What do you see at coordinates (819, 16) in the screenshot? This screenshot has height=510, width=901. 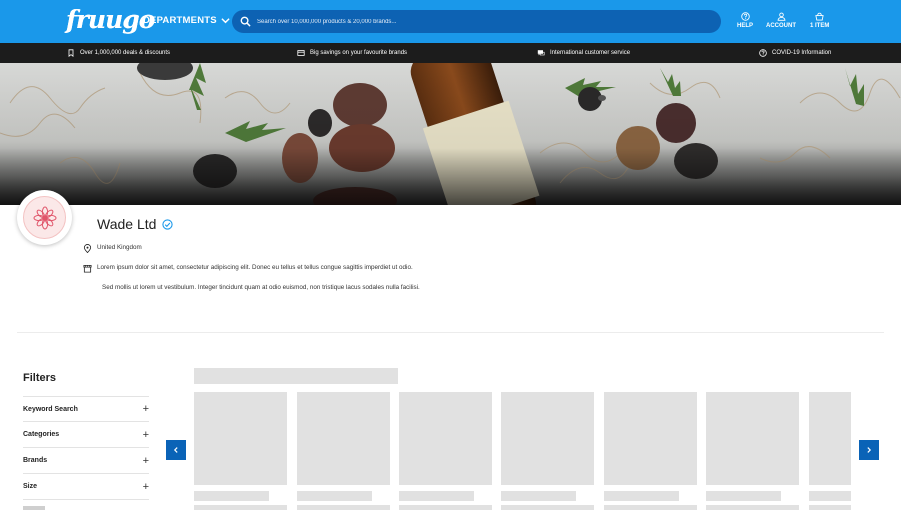 I see `basket-icon` at bounding box center [819, 16].